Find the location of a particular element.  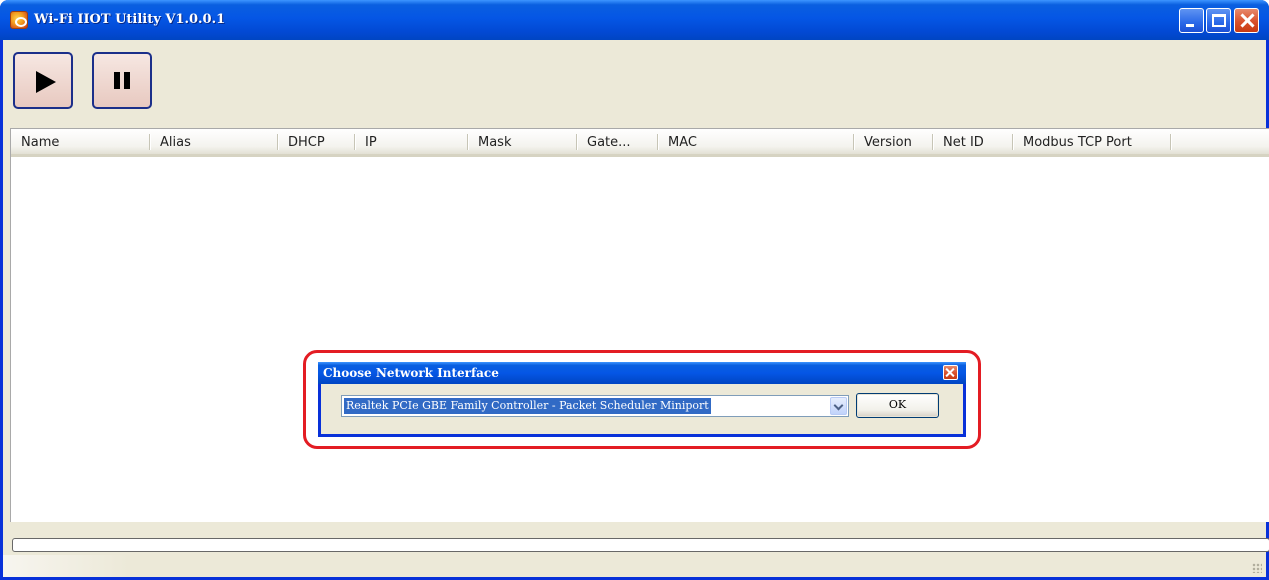

column-version: Version is located at coordinates (893, 141).